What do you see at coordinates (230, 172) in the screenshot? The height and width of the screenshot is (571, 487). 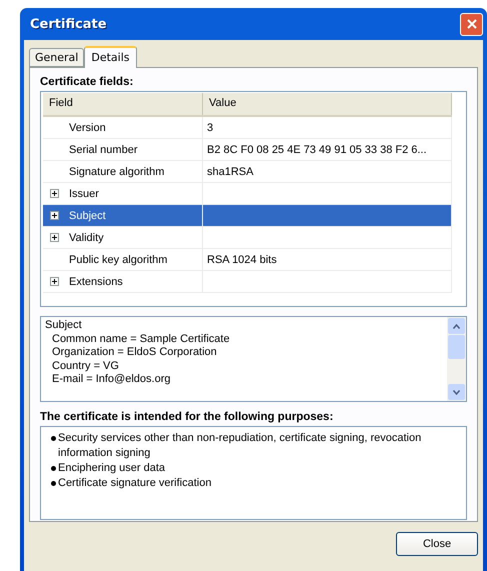 I see `field-value: sha1RSA` at bounding box center [230, 172].